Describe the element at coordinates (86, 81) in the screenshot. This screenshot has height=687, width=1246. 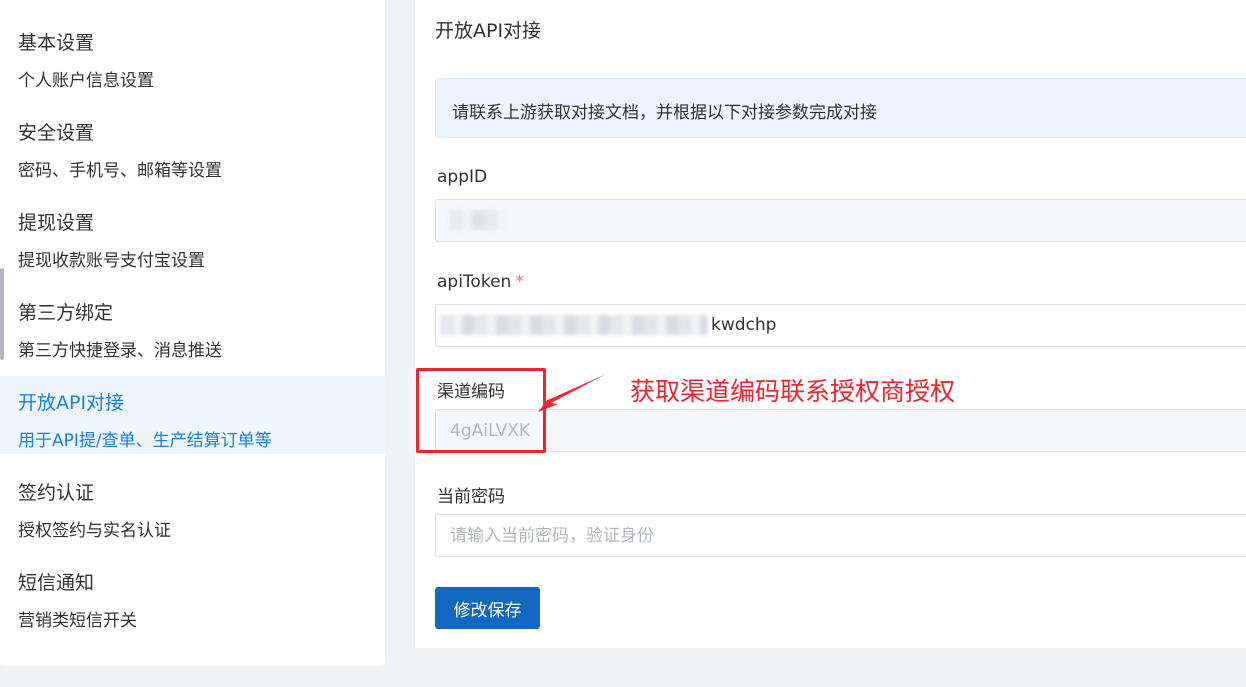
I see `sidebar-item-desc: 个人账户信息设置` at that location.